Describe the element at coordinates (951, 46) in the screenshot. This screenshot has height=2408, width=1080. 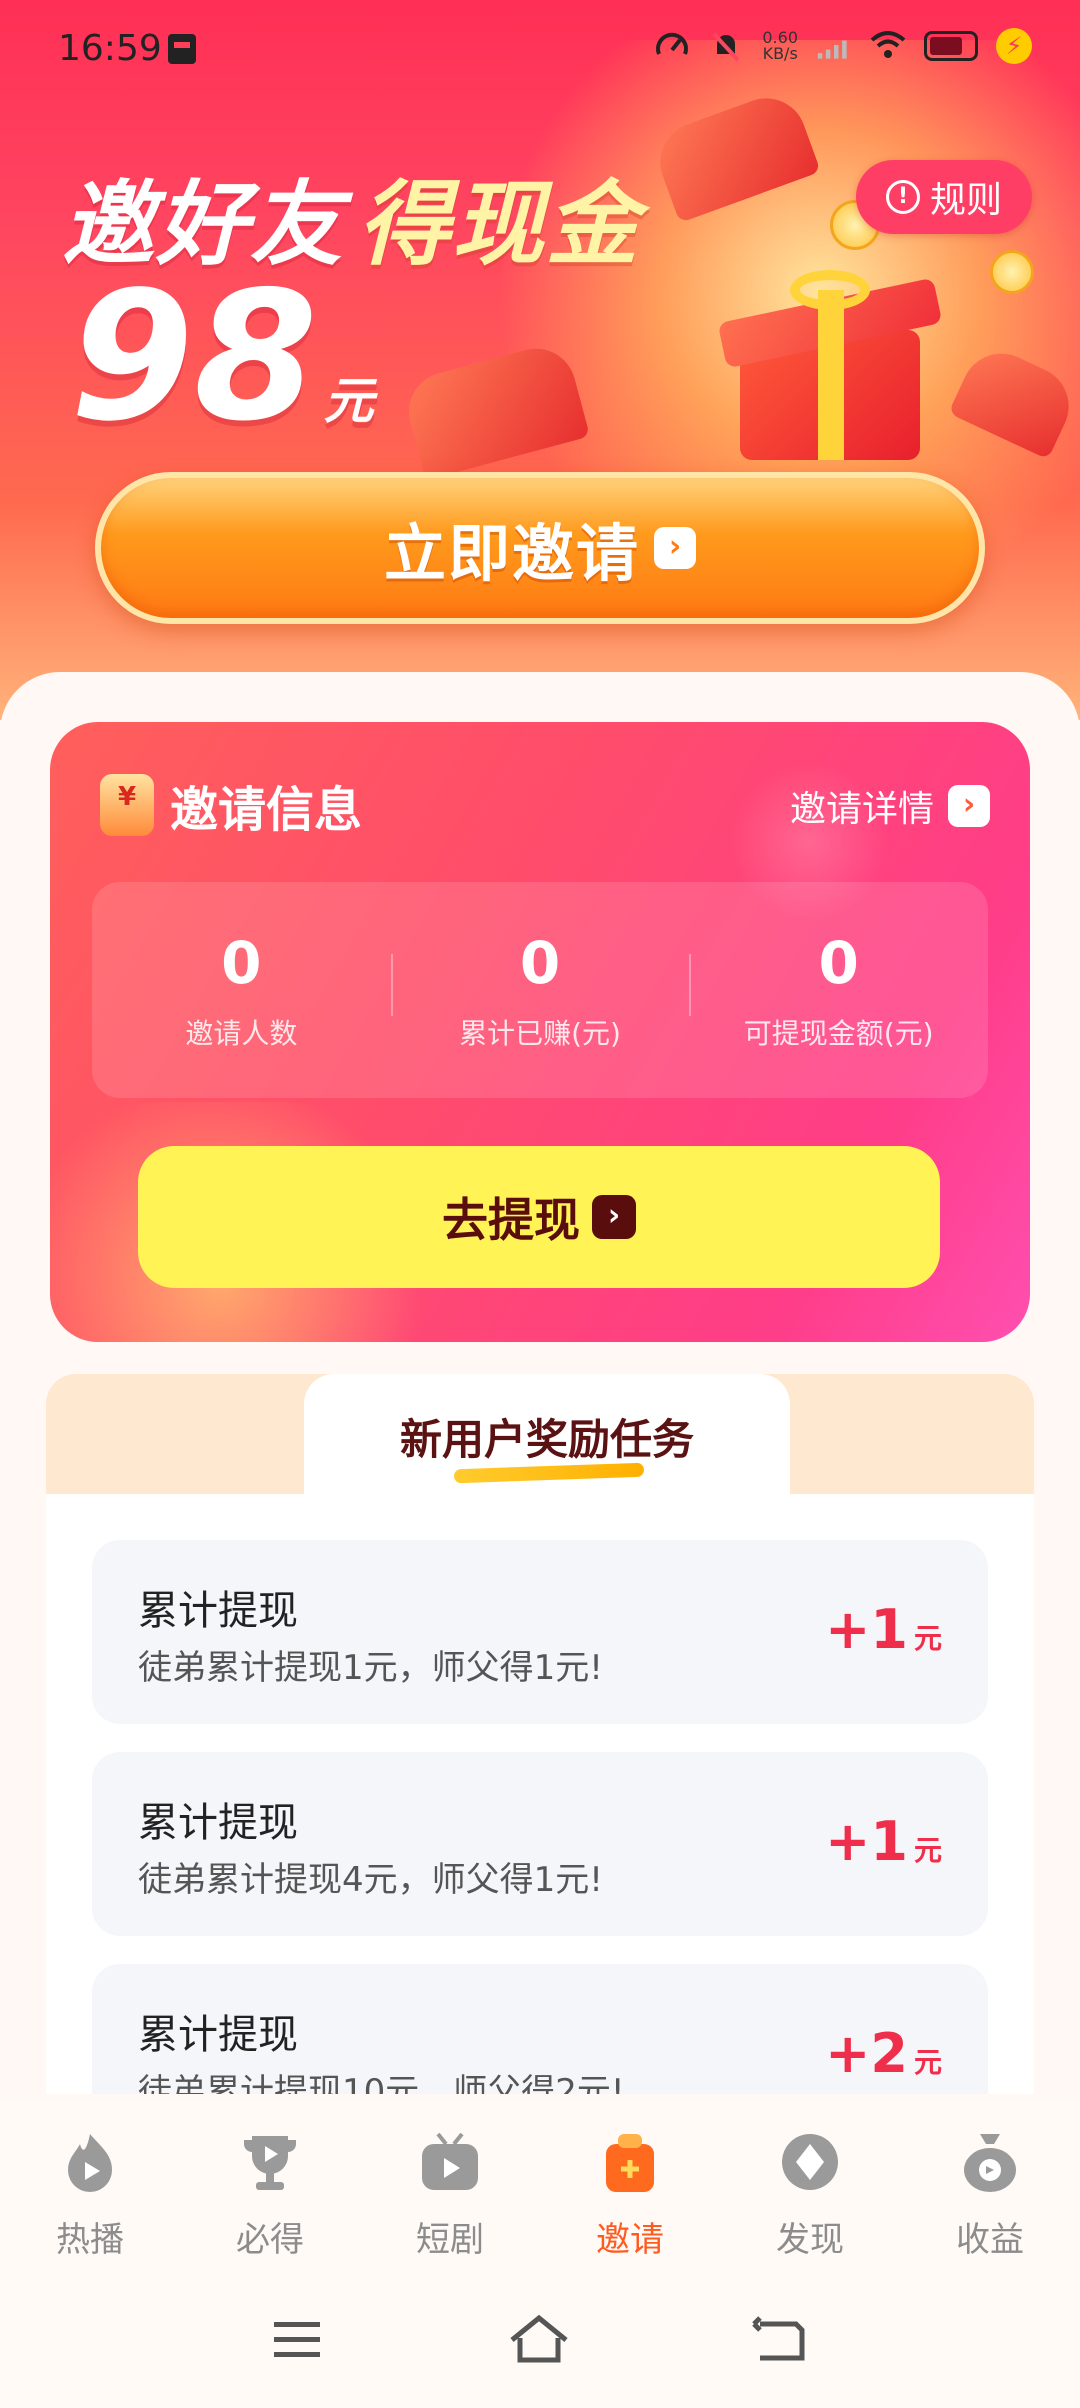
I see `battery-icon` at that location.